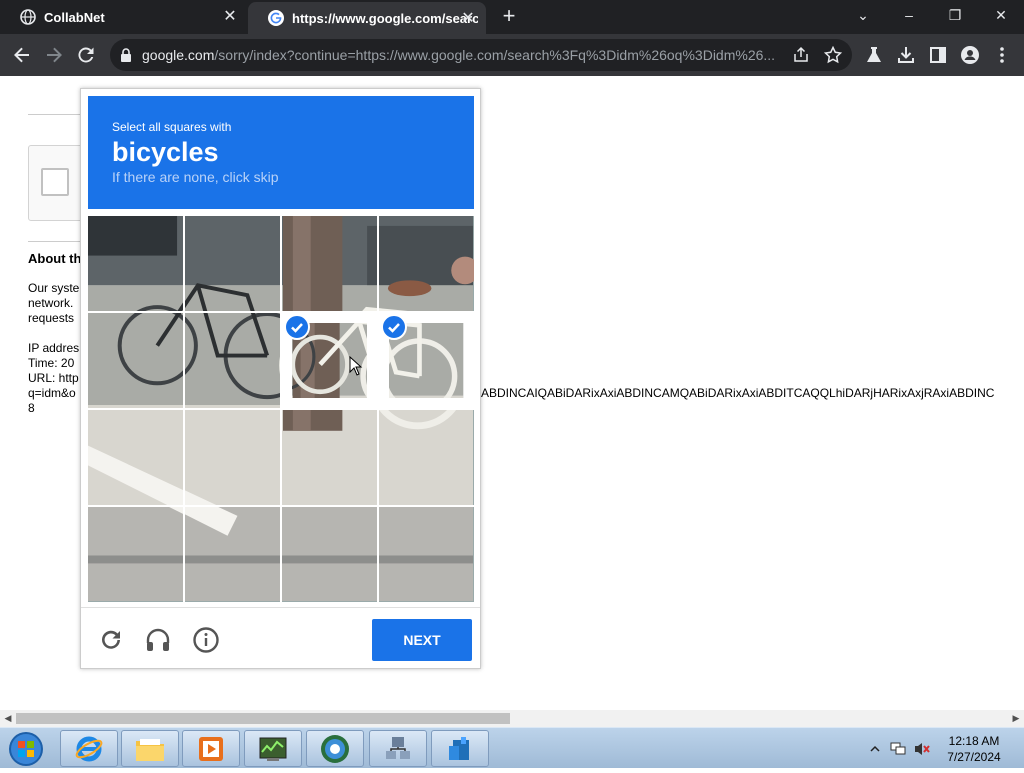 The width and height of the screenshot is (1024, 773). I want to click on browser-globe-icon, so click(335, 748).